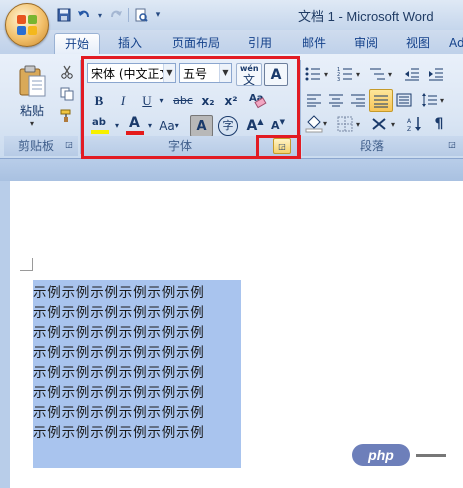  I want to click on shading-button: ▾, so click(317, 123).